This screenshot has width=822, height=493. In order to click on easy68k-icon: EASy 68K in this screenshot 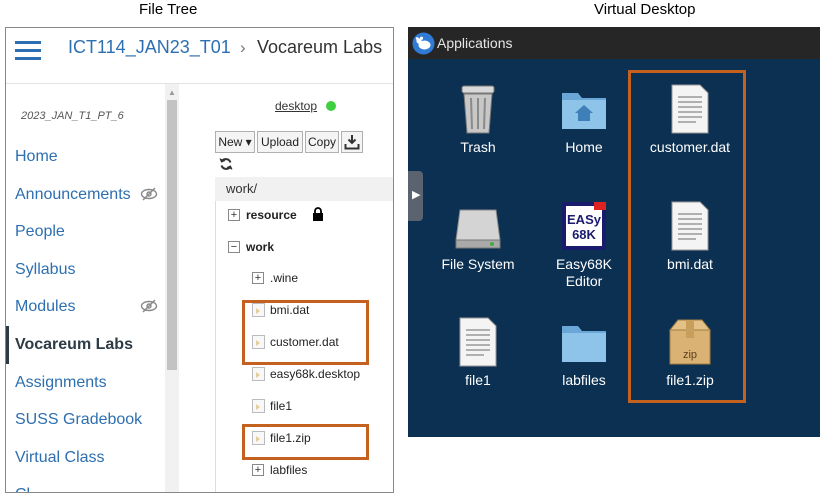, I will do `click(584, 226)`.